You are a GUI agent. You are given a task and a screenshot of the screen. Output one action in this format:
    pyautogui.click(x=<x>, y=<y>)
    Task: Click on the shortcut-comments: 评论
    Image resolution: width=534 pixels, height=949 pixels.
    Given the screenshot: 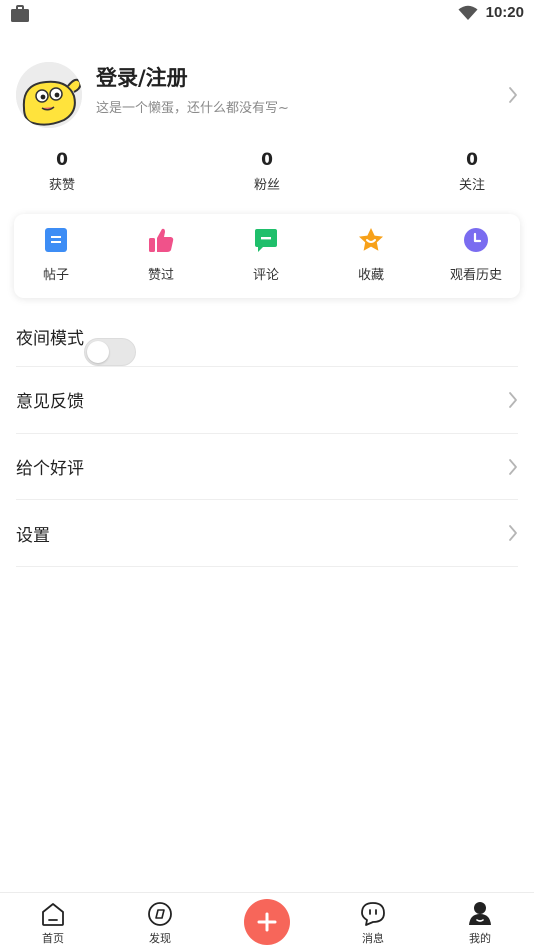 What is the action you would take?
    pyautogui.click(x=266, y=254)
    